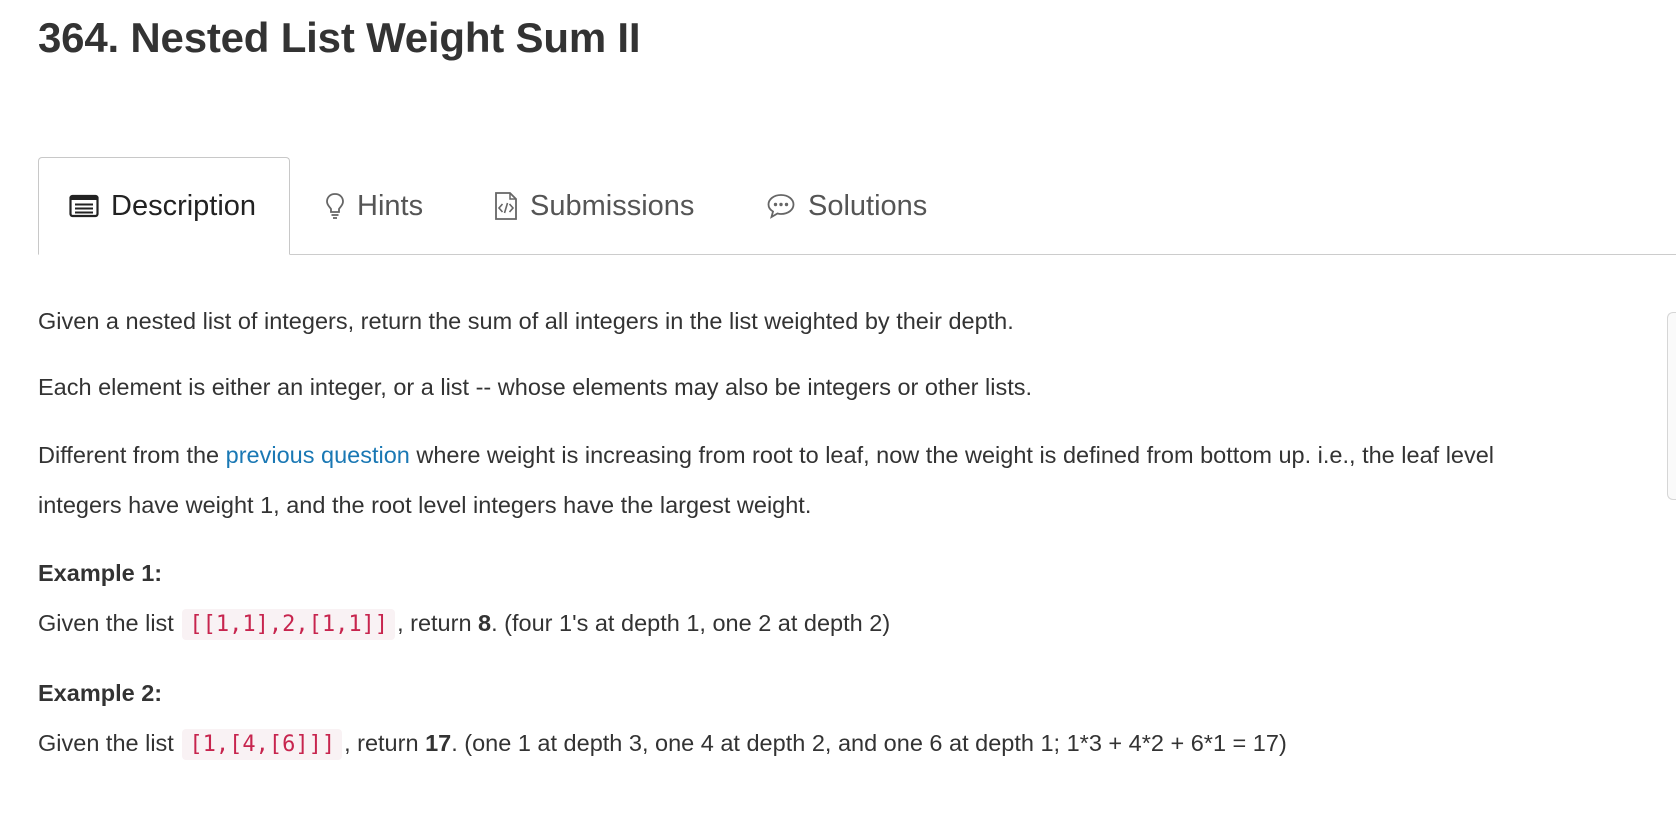 The image size is (1676, 840). I want to click on code-file-icon, so click(506, 206).